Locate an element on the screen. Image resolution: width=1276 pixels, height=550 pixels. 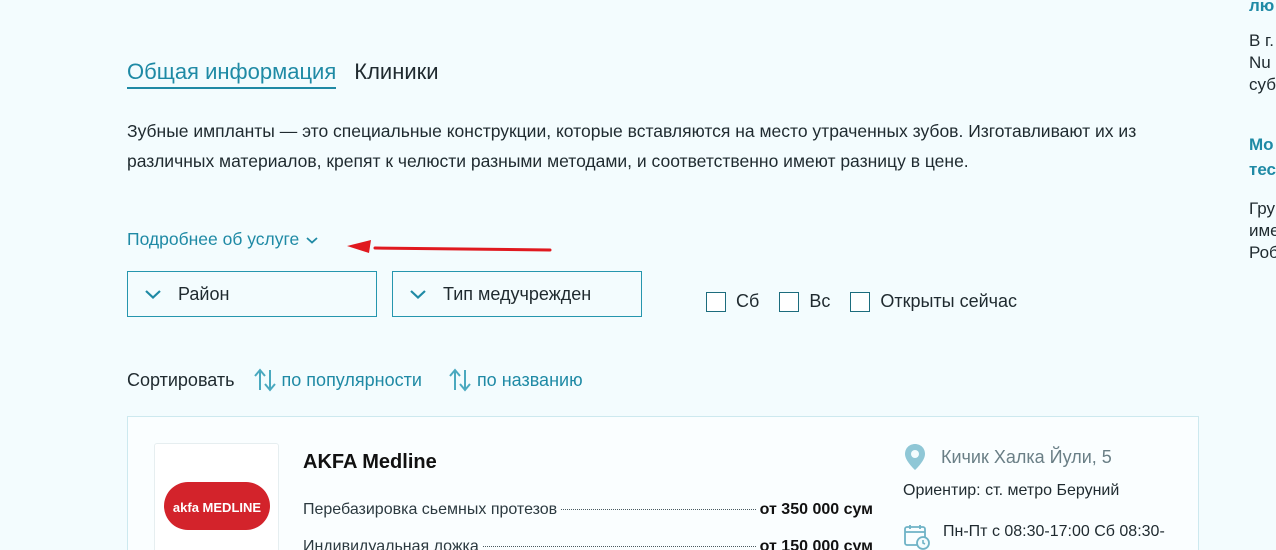
annotation-arrow-icon is located at coordinates (449, 246).